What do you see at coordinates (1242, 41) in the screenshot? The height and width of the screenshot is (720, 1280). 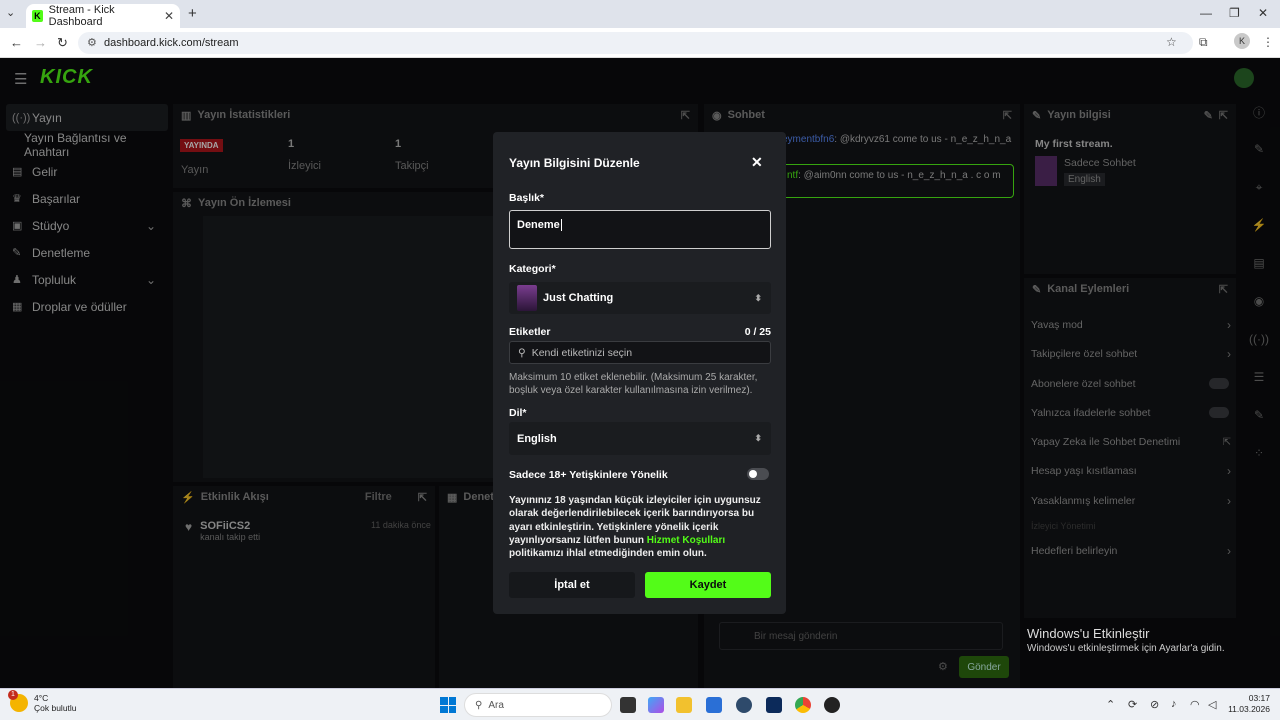 I see `profile-avatar: K` at bounding box center [1242, 41].